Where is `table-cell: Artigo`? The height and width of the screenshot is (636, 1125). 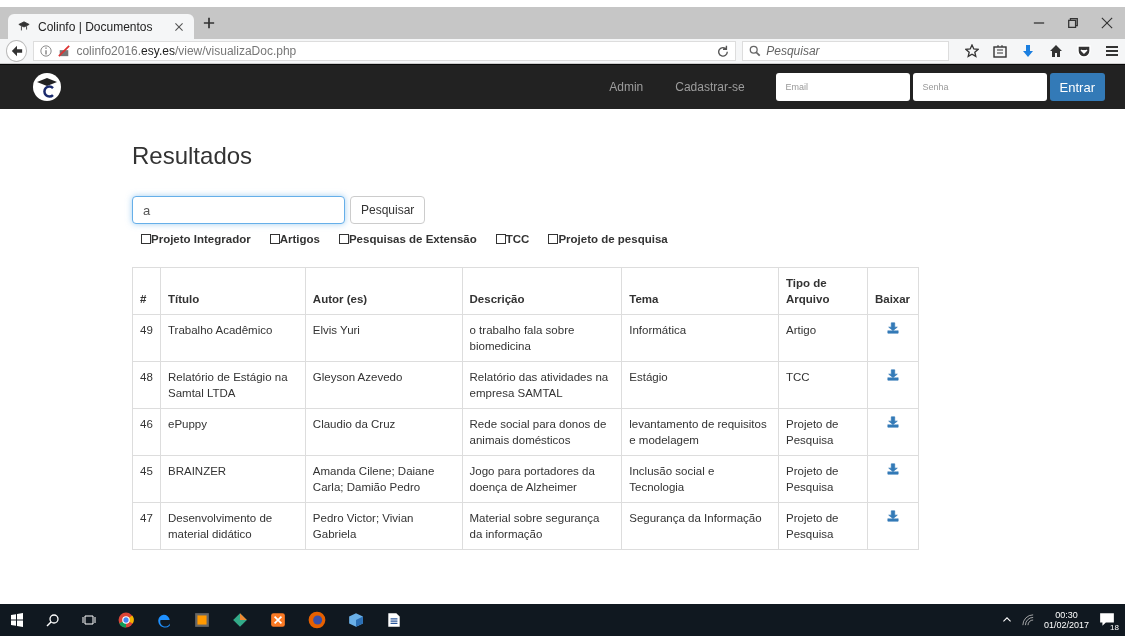 table-cell: Artigo is located at coordinates (823, 338).